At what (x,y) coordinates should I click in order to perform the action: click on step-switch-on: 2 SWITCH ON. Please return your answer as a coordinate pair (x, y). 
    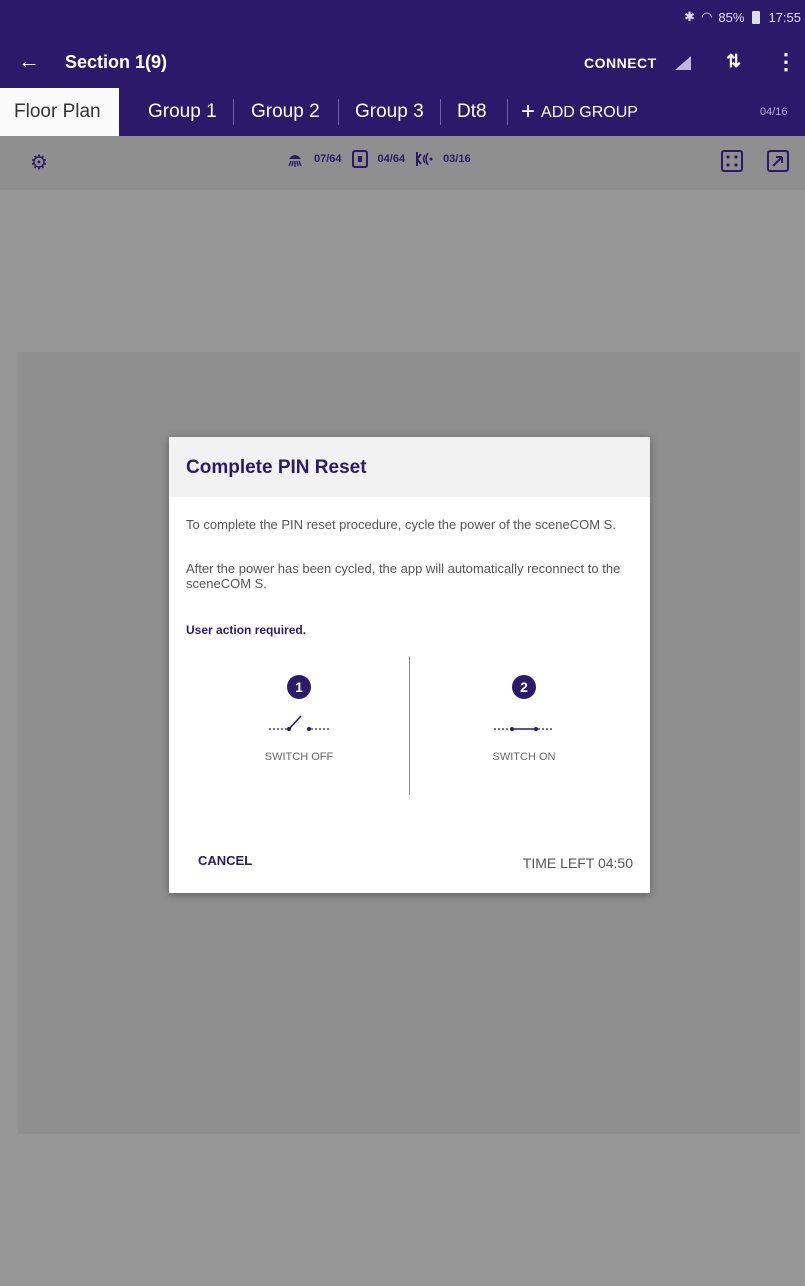
    Looking at the image, I should click on (524, 719).